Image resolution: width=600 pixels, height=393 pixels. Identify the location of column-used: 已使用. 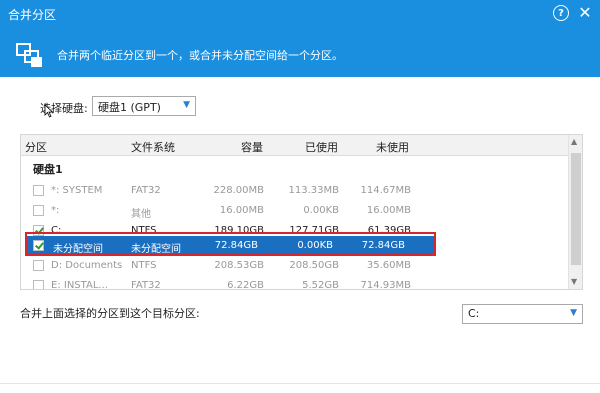
(321, 147).